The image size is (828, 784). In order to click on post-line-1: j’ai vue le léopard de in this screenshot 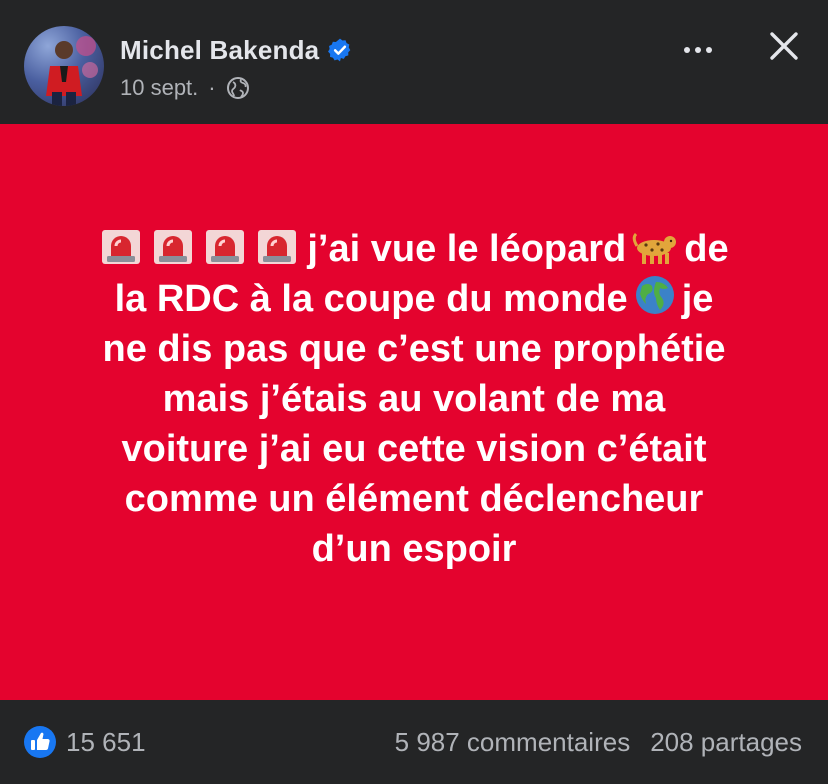, I will do `click(414, 249)`.